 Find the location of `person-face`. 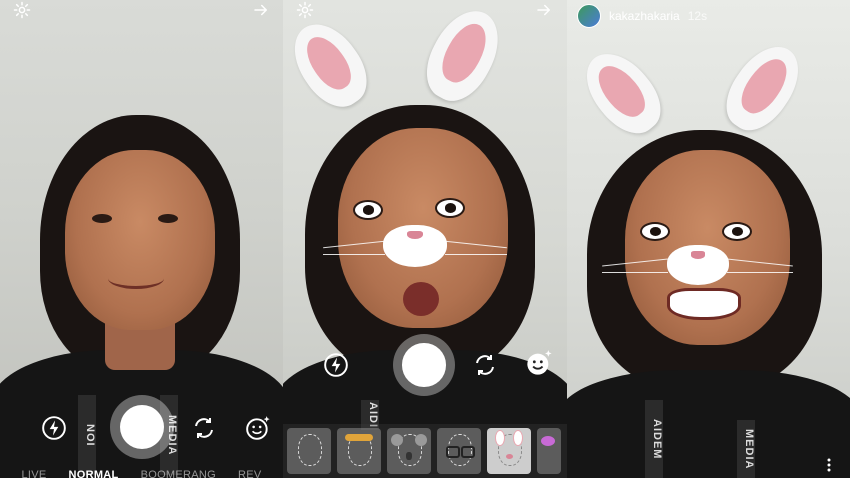

person-face is located at coordinates (140, 240).